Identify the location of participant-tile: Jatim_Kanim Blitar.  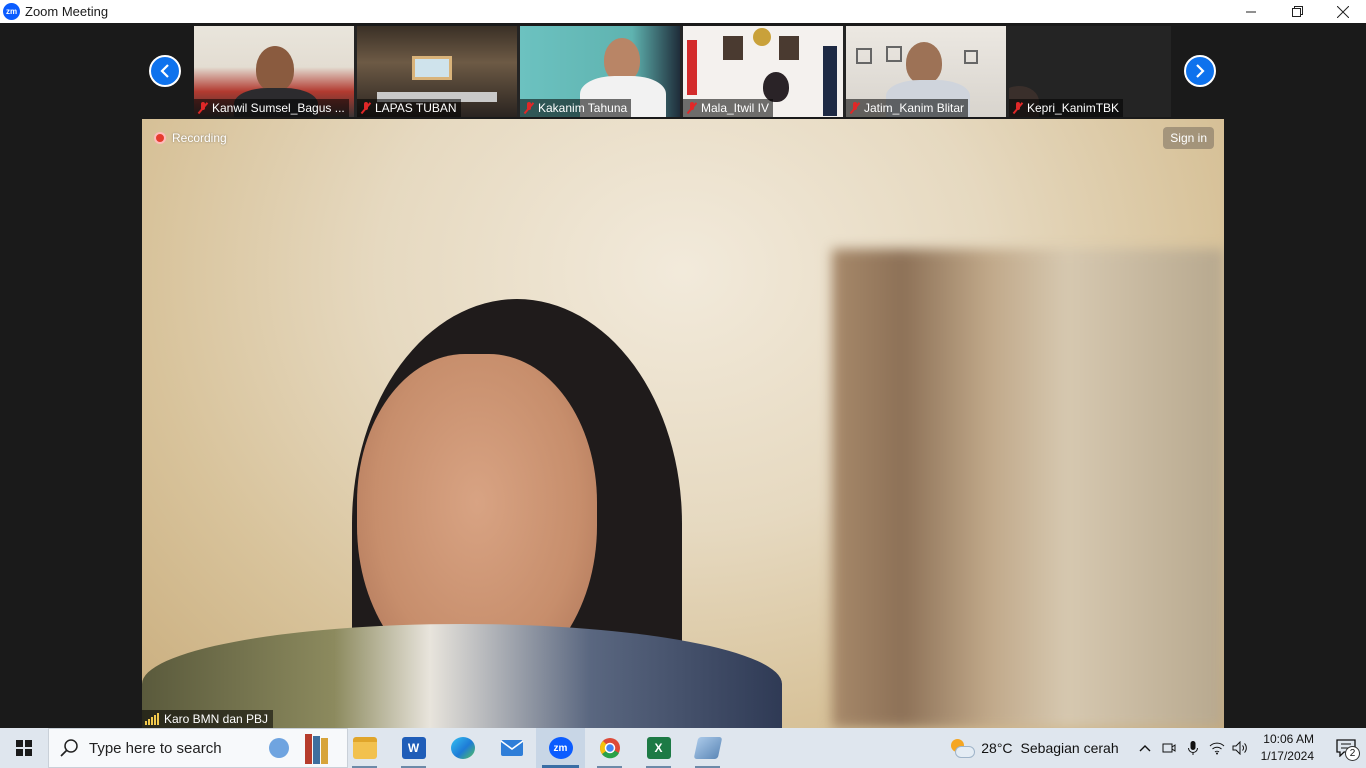
(926, 71).